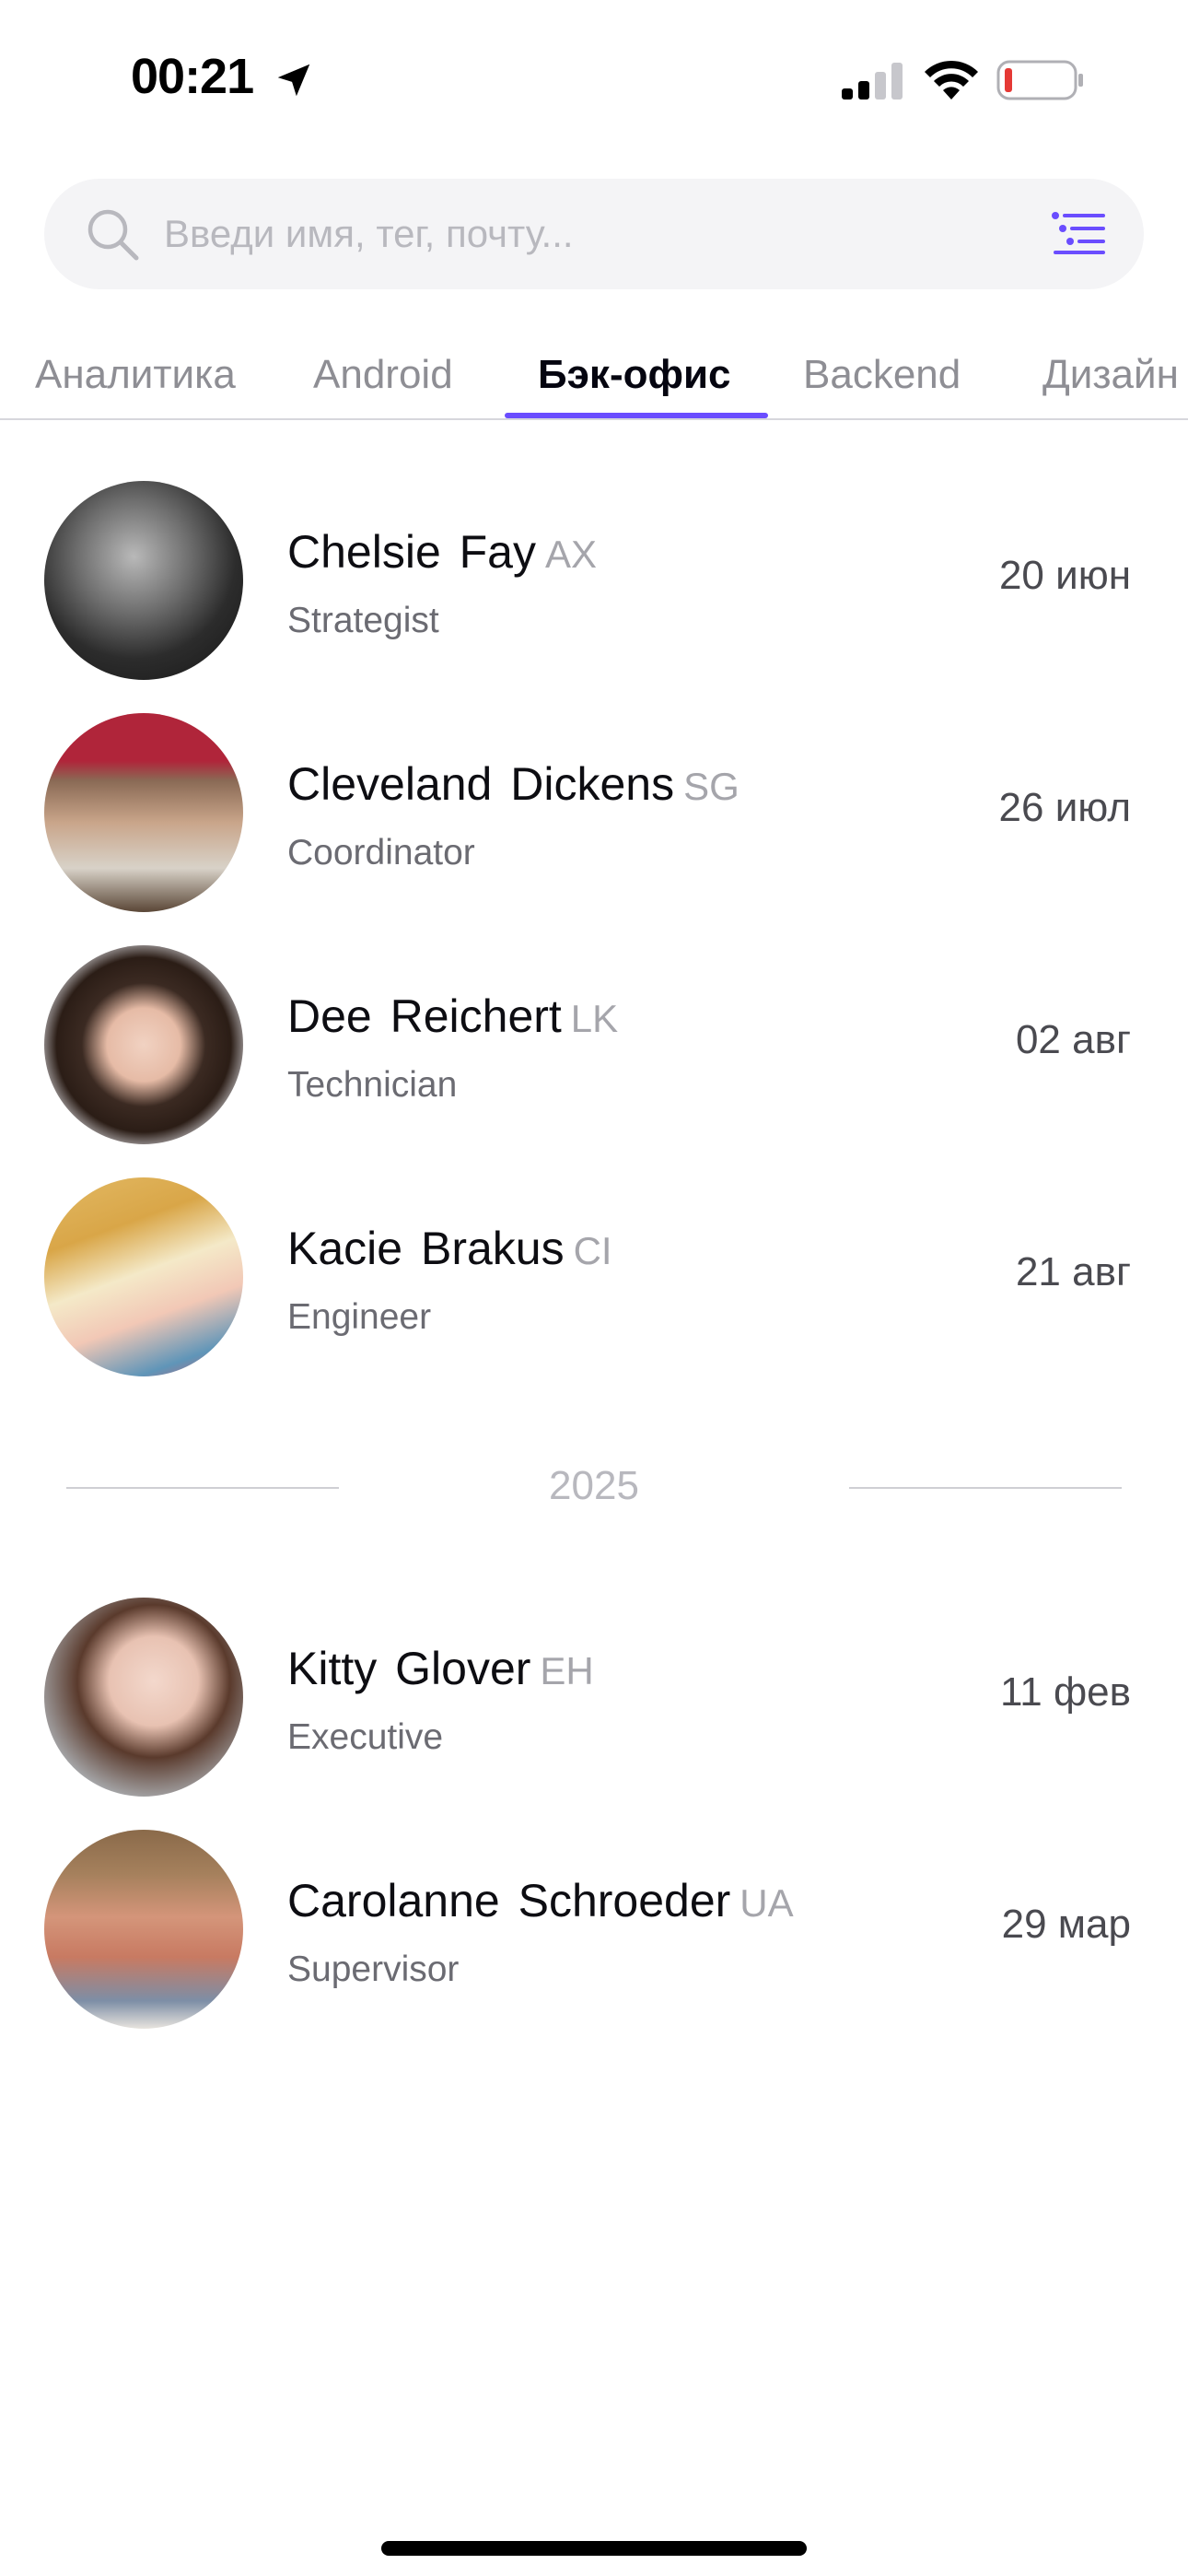 Image resolution: width=1188 pixels, height=2576 pixels. What do you see at coordinates (634, 375) in the screenshot?
I see `tab-back-office: Бэк-офис` at bounding box center [634, 375].